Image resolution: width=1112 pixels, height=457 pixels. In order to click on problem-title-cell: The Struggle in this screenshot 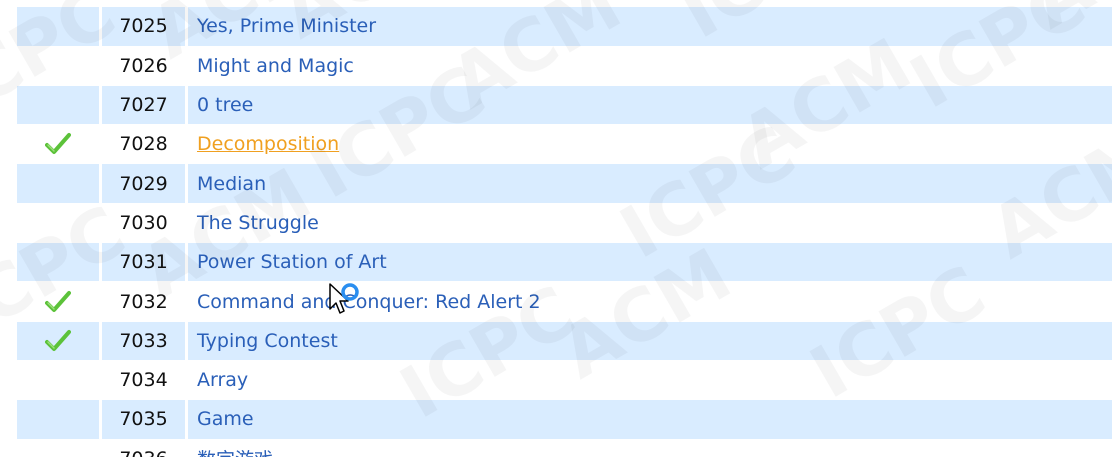, I will do `click(650, 223)`.